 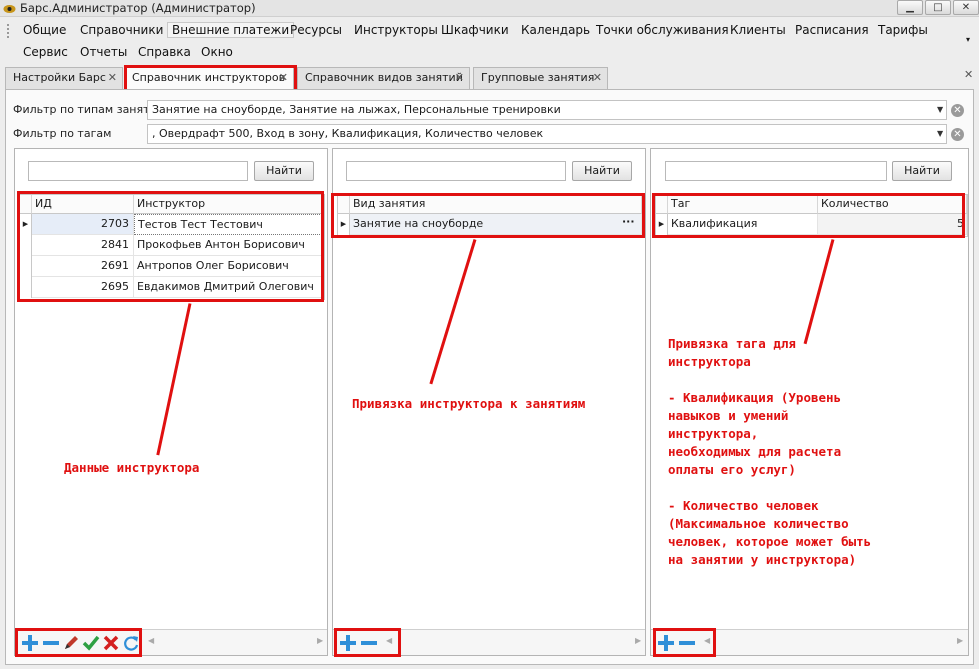 What do you see at coordinates (8, 31) in the screenshot?
I see `menu-grip` at bounding box center [8, 31].